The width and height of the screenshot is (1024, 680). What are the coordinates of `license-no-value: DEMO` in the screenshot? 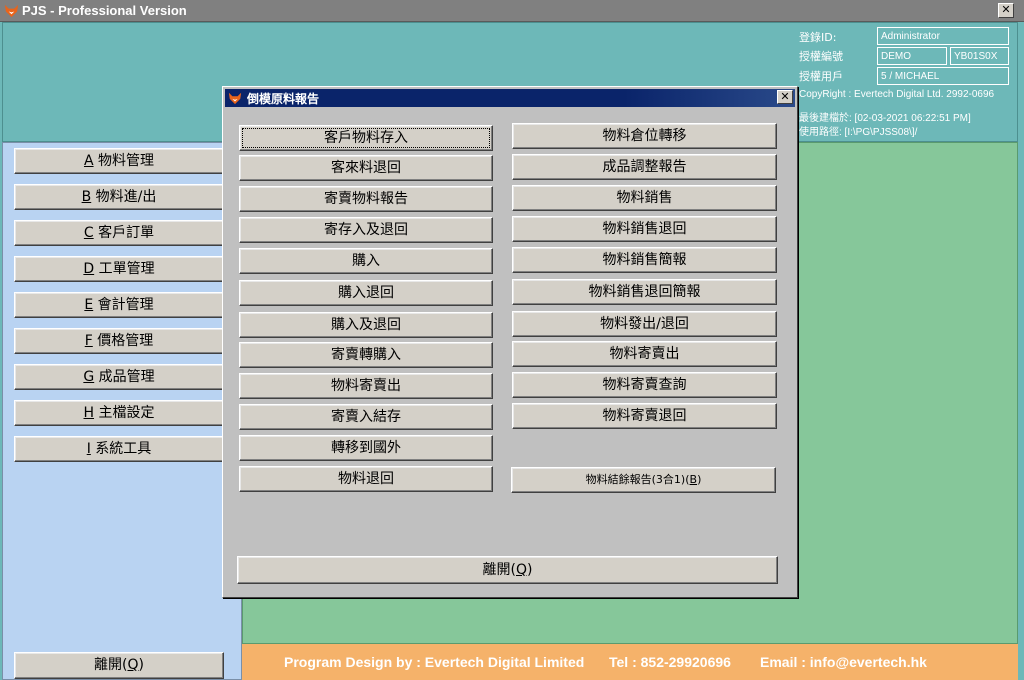 It's located at (912, 56).